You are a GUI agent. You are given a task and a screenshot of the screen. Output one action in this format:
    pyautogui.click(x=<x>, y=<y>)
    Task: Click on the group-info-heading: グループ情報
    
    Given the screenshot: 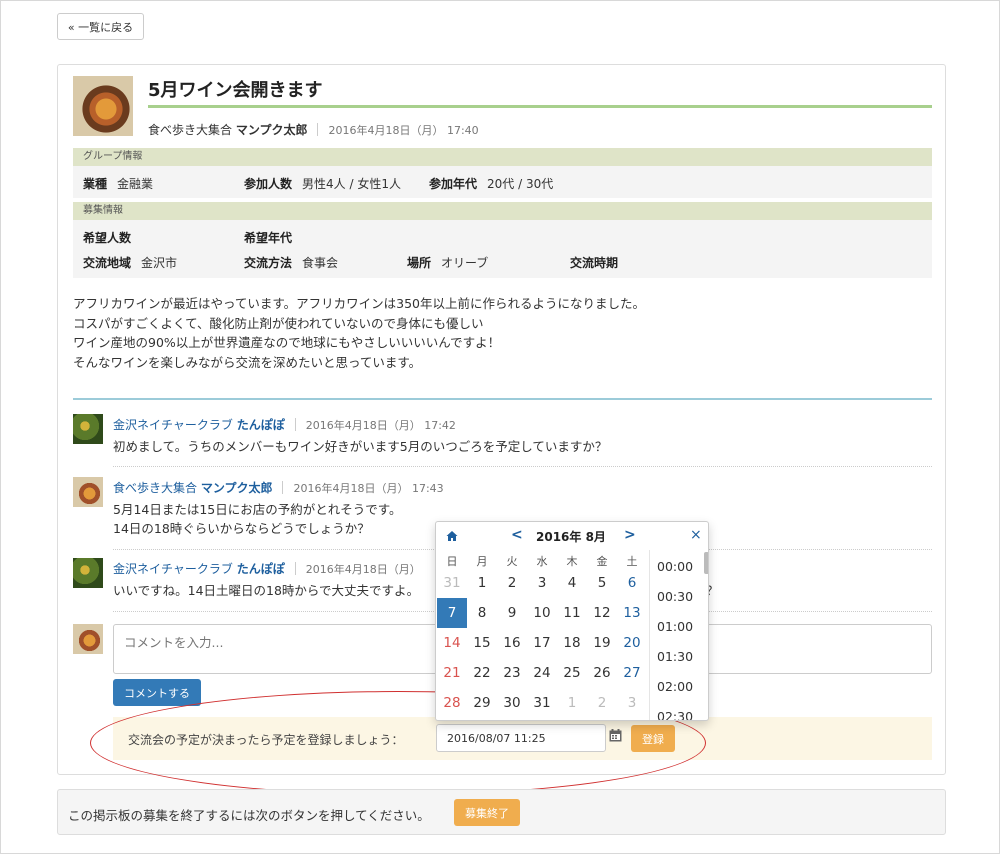 What is the action you would take?
    pyautogui.click(x=502, y=157)
    